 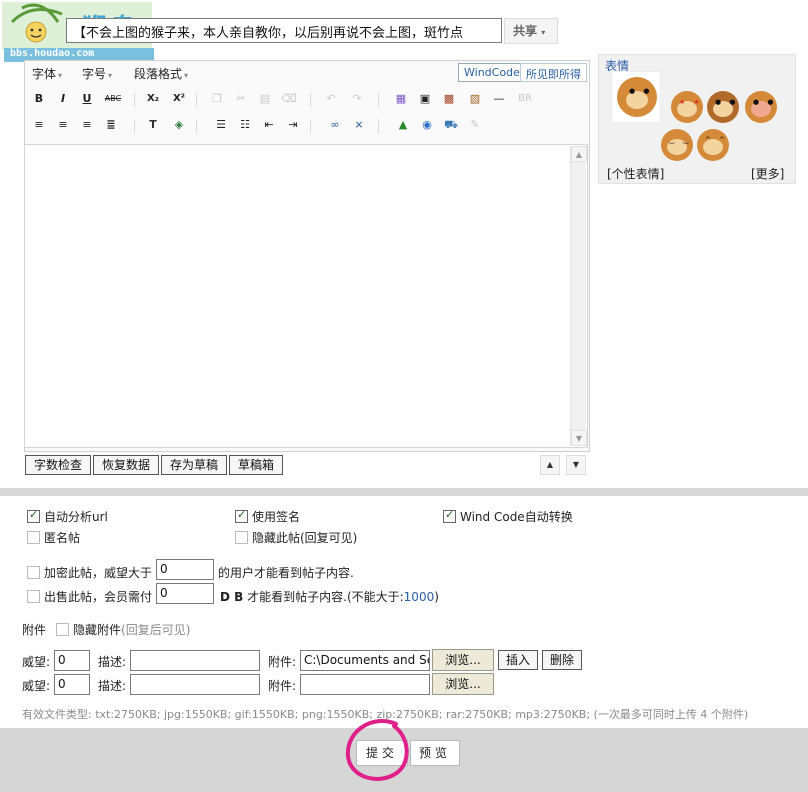 What do you see at coordinates (425, 99) in the screenshot?
I see `document-icon: ▣` at bounding box center [425, 99].